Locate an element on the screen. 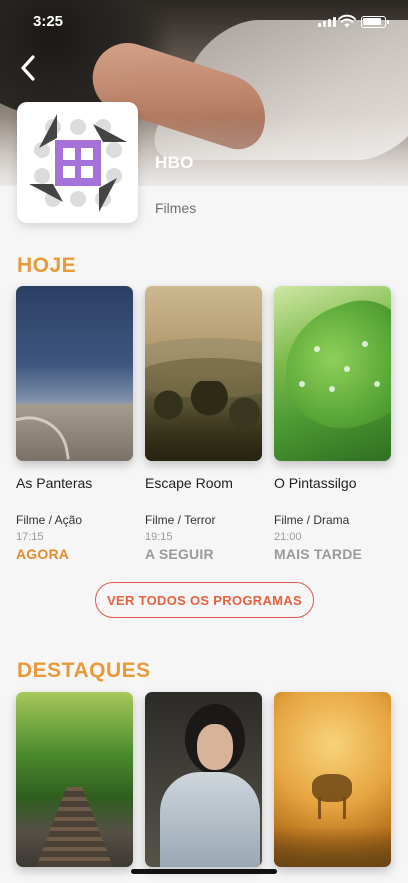 Image resolution: width=408 pixels, height=883 pixels. program-title: O Pintassilgo is located at coordinates (315, 483).